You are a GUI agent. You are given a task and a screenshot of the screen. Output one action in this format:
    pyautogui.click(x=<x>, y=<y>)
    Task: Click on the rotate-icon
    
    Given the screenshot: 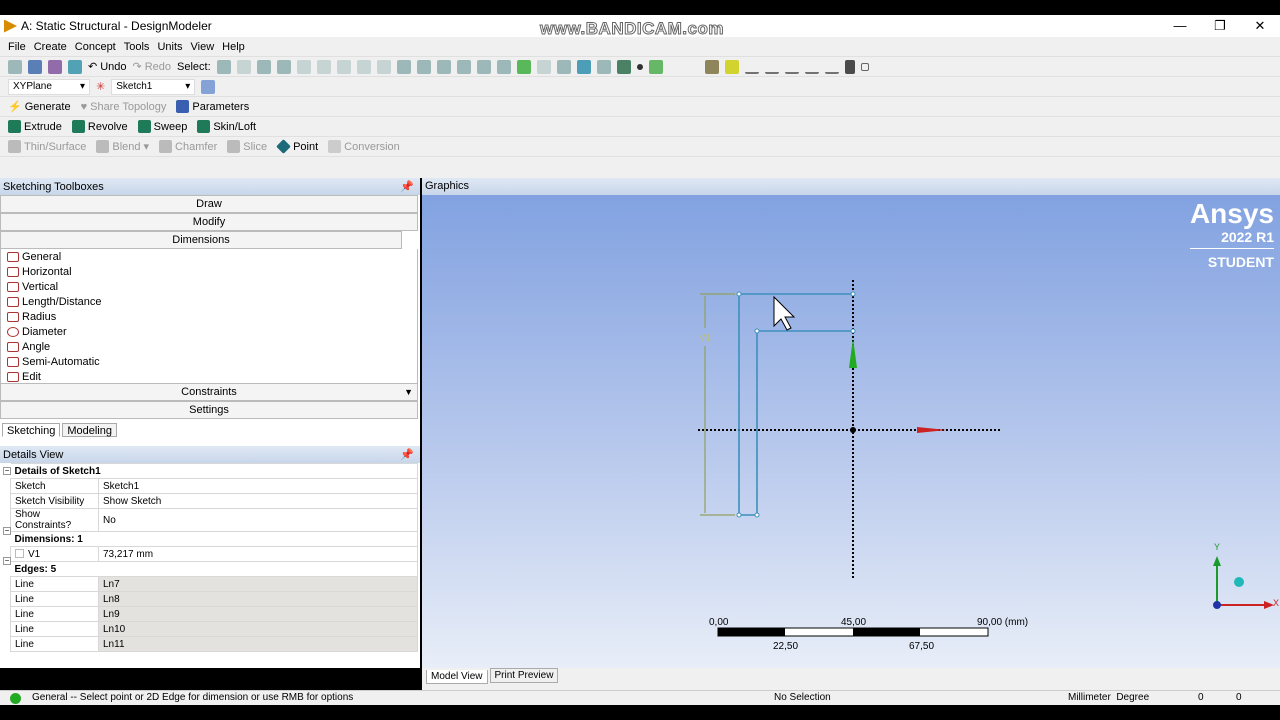 What is the action you would take?
    pyautogui.click(x=403, y=66)
    